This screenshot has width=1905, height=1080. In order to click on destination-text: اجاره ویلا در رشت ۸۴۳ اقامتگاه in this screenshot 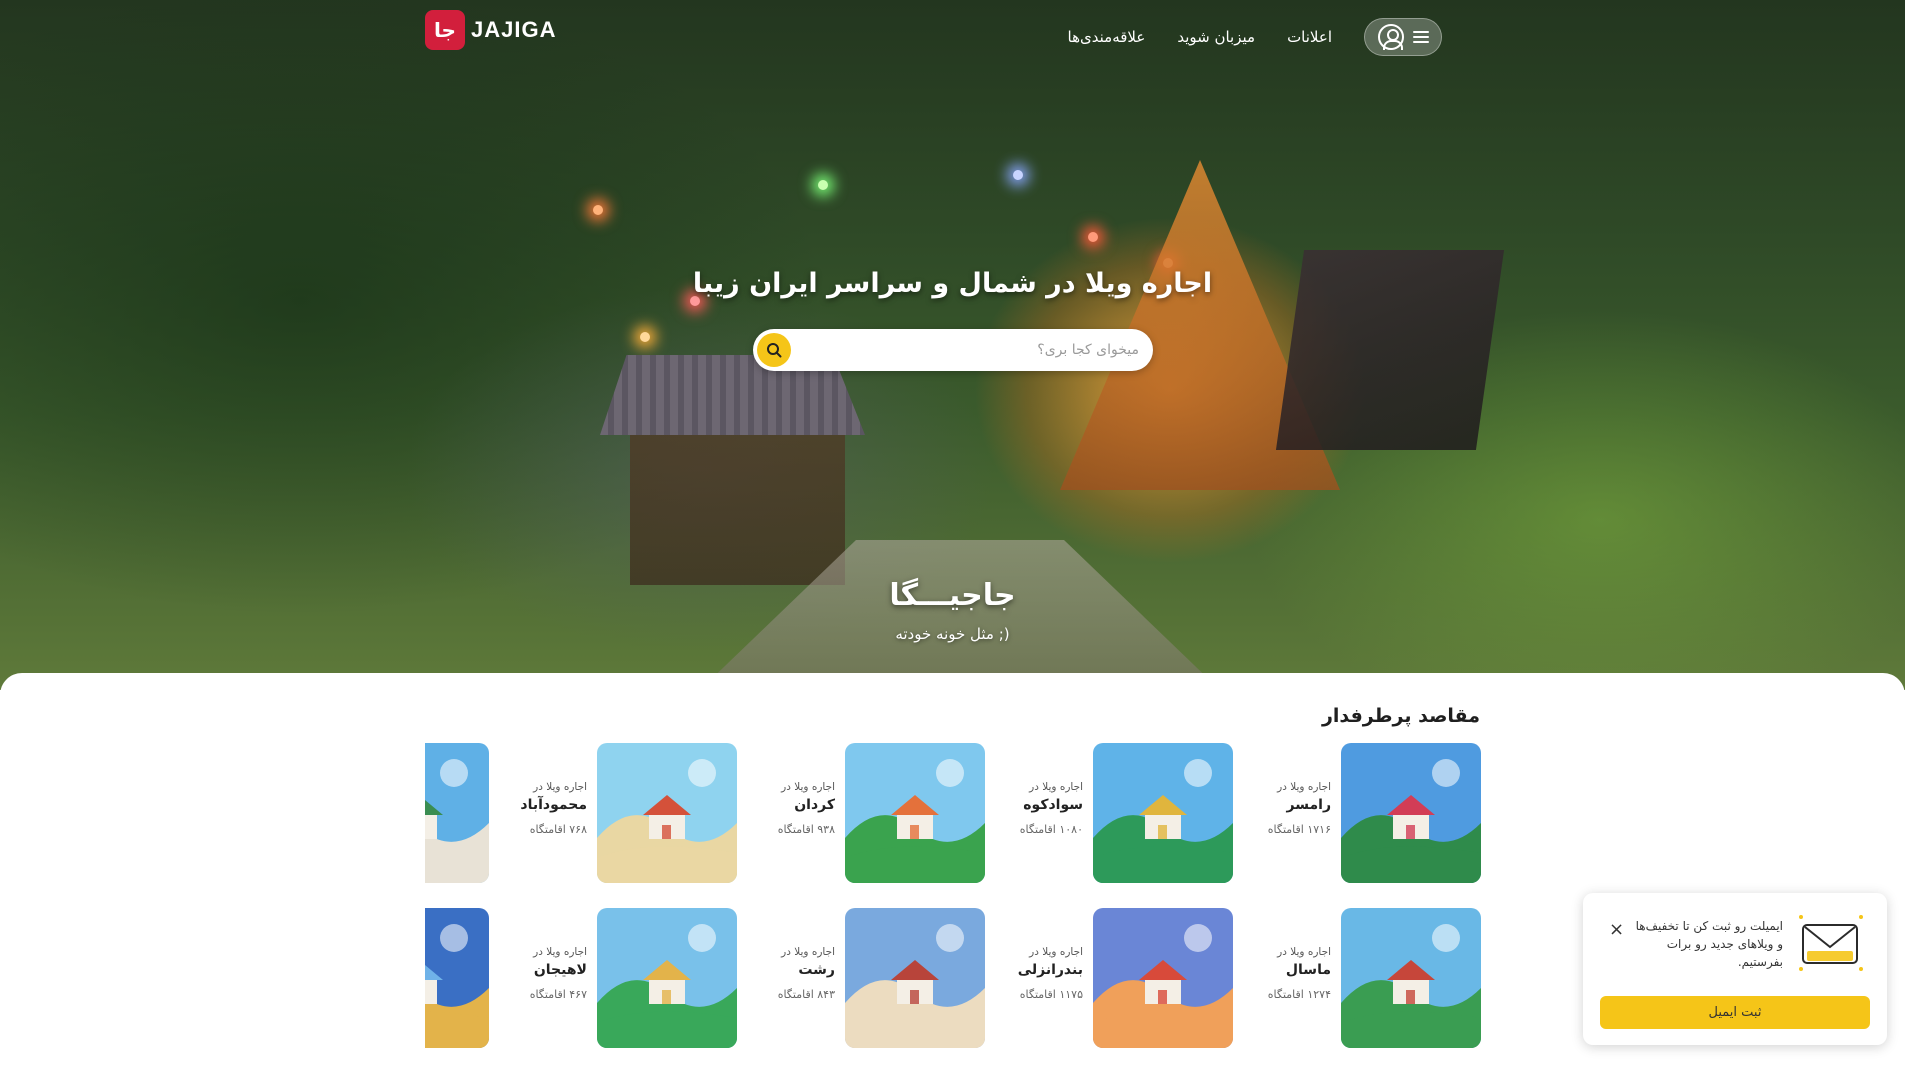, I will do `click(792, 973)`.